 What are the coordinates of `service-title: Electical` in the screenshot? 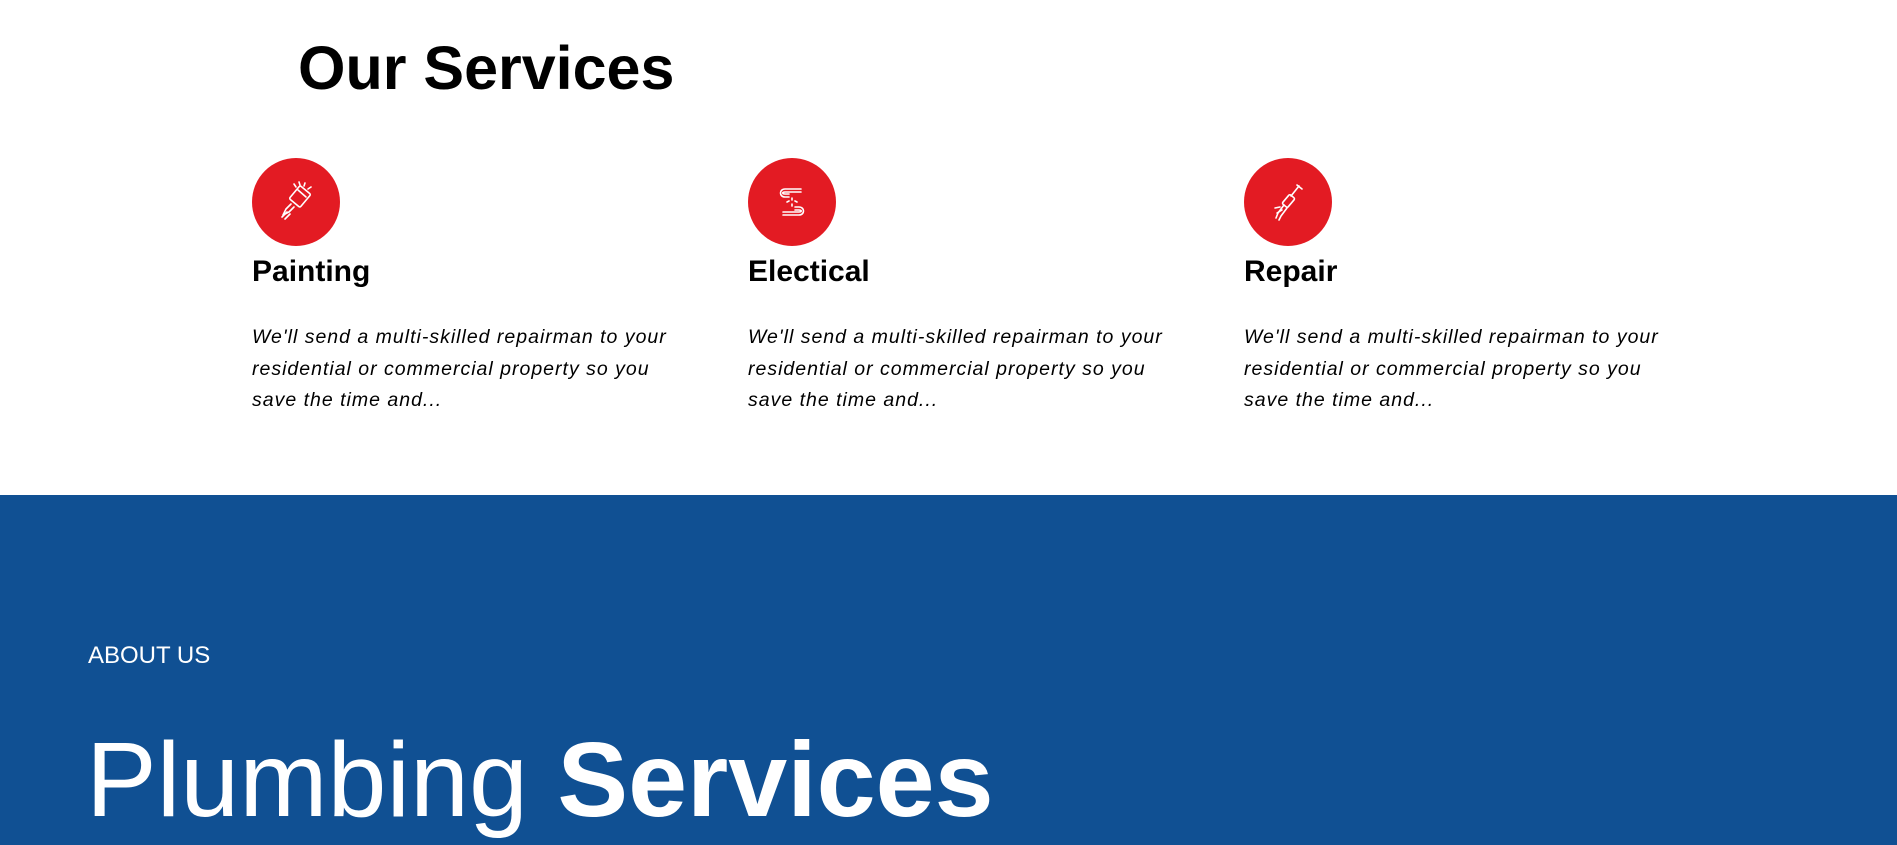 It's located at (809, 271).